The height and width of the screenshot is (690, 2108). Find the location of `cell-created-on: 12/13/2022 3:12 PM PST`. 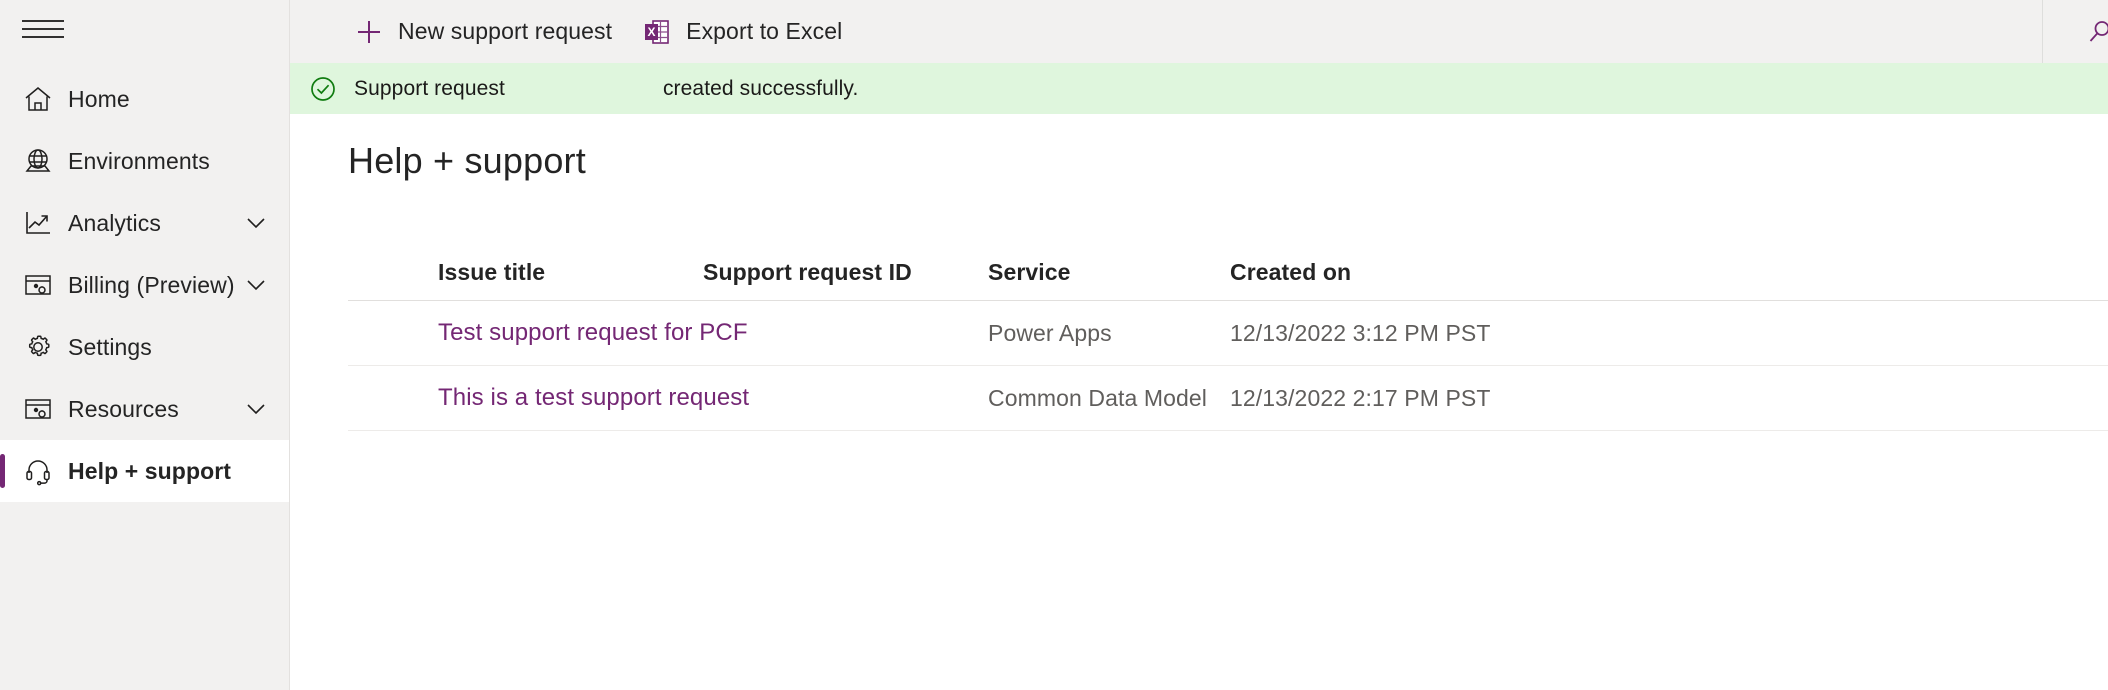

cell-created-on: 12/13/2022 3:12 PM PST is located at coordinates (1360, 332).